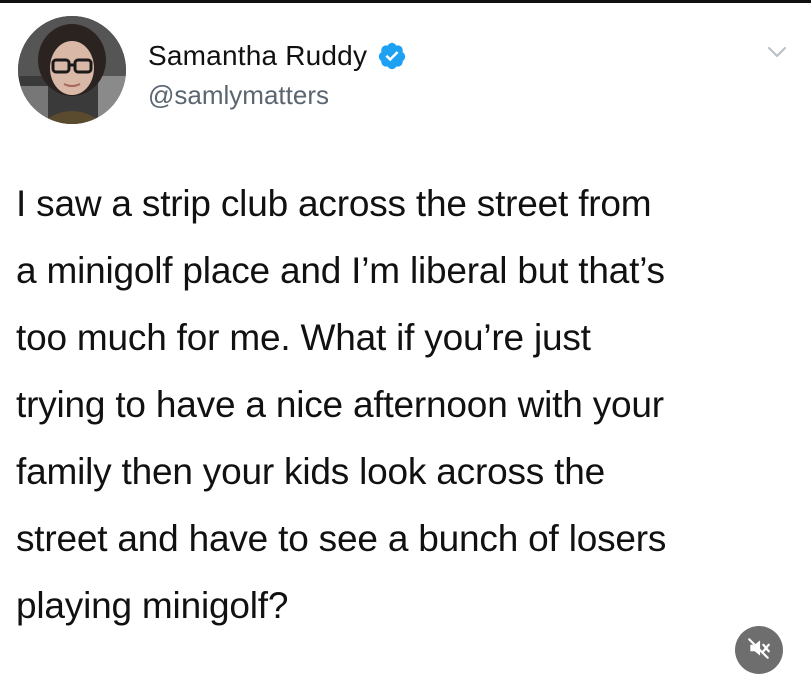 The width and height of the screenshot is (811, 696). Describe the element at coordinates (303, 337) in the screenshot. I see `tweet-text-line: too much for me. What if you’re just` at that location.